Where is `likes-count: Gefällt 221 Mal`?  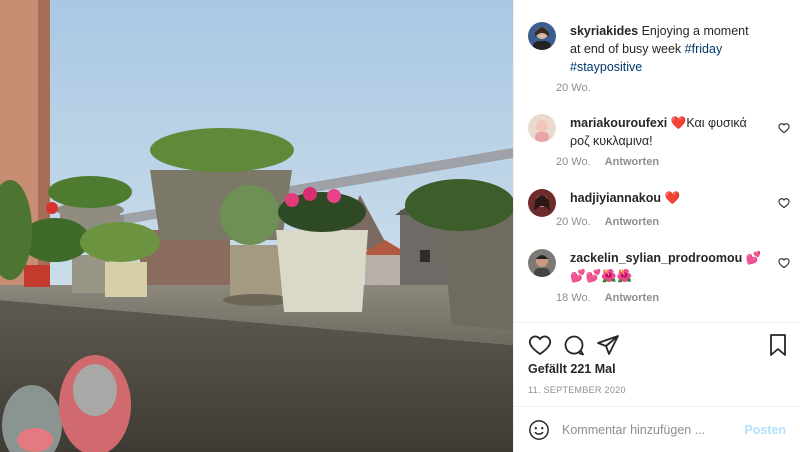 likes-count: Gefällt 221 Mal is located at coordinates (572, 369).